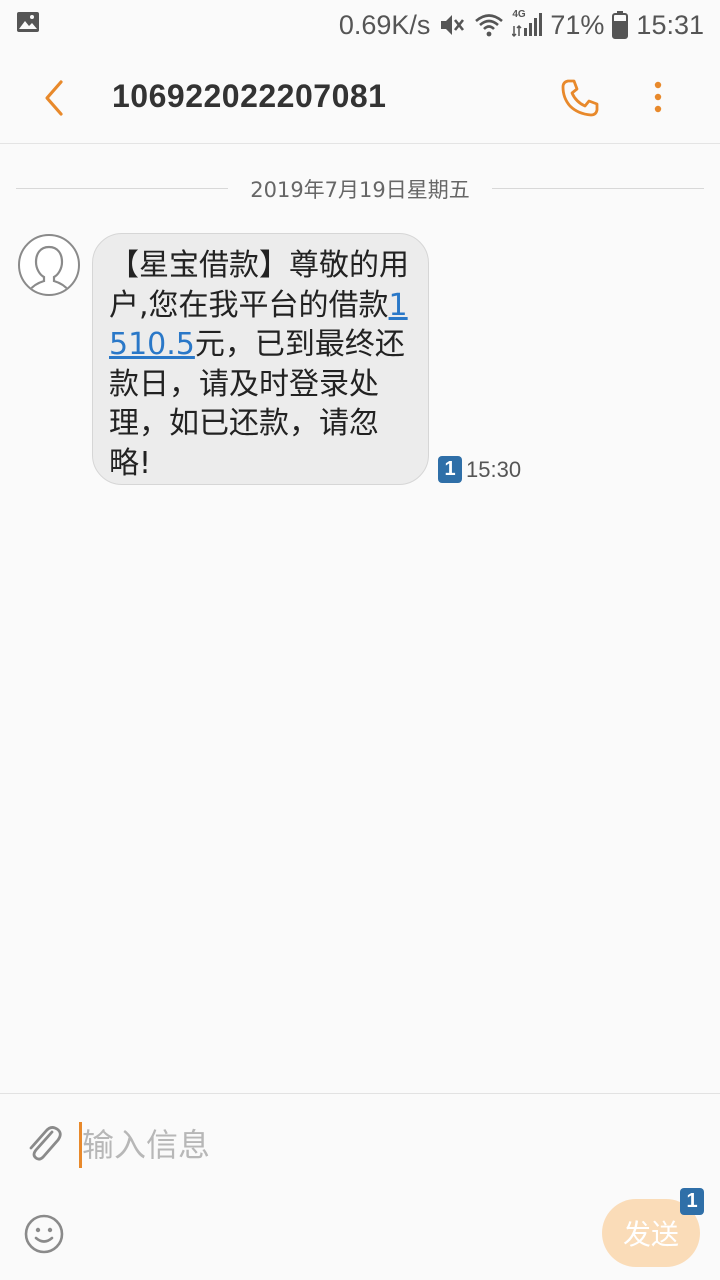  I want to click on battery-icon, so click(620, 25).